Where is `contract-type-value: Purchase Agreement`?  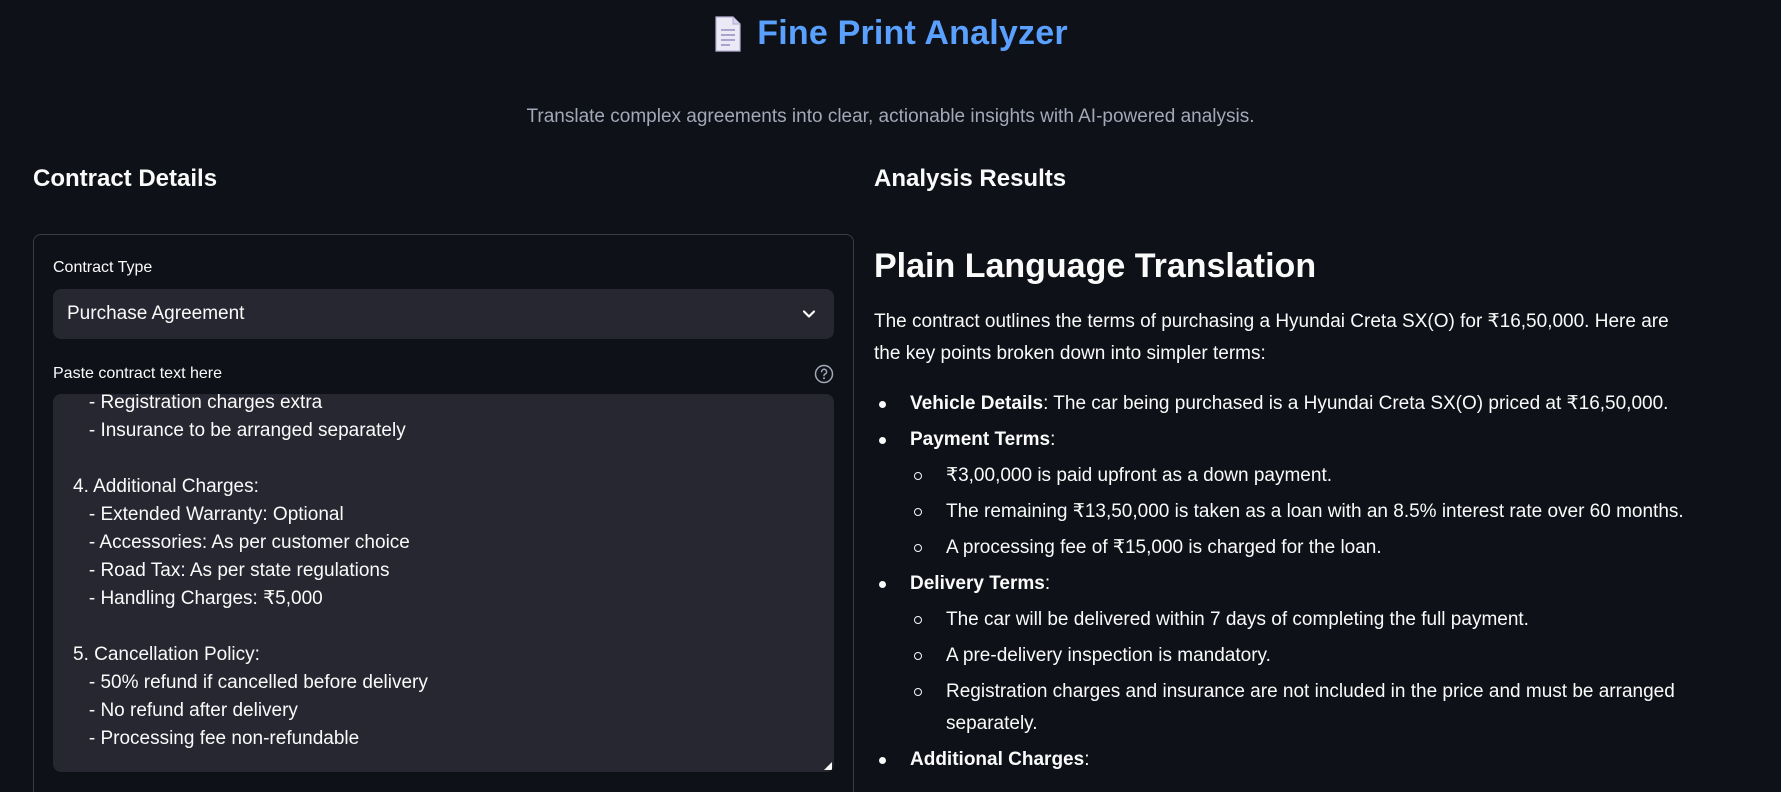 contract-type-value: Purchase Agreement is located at coordinates (156, 313).